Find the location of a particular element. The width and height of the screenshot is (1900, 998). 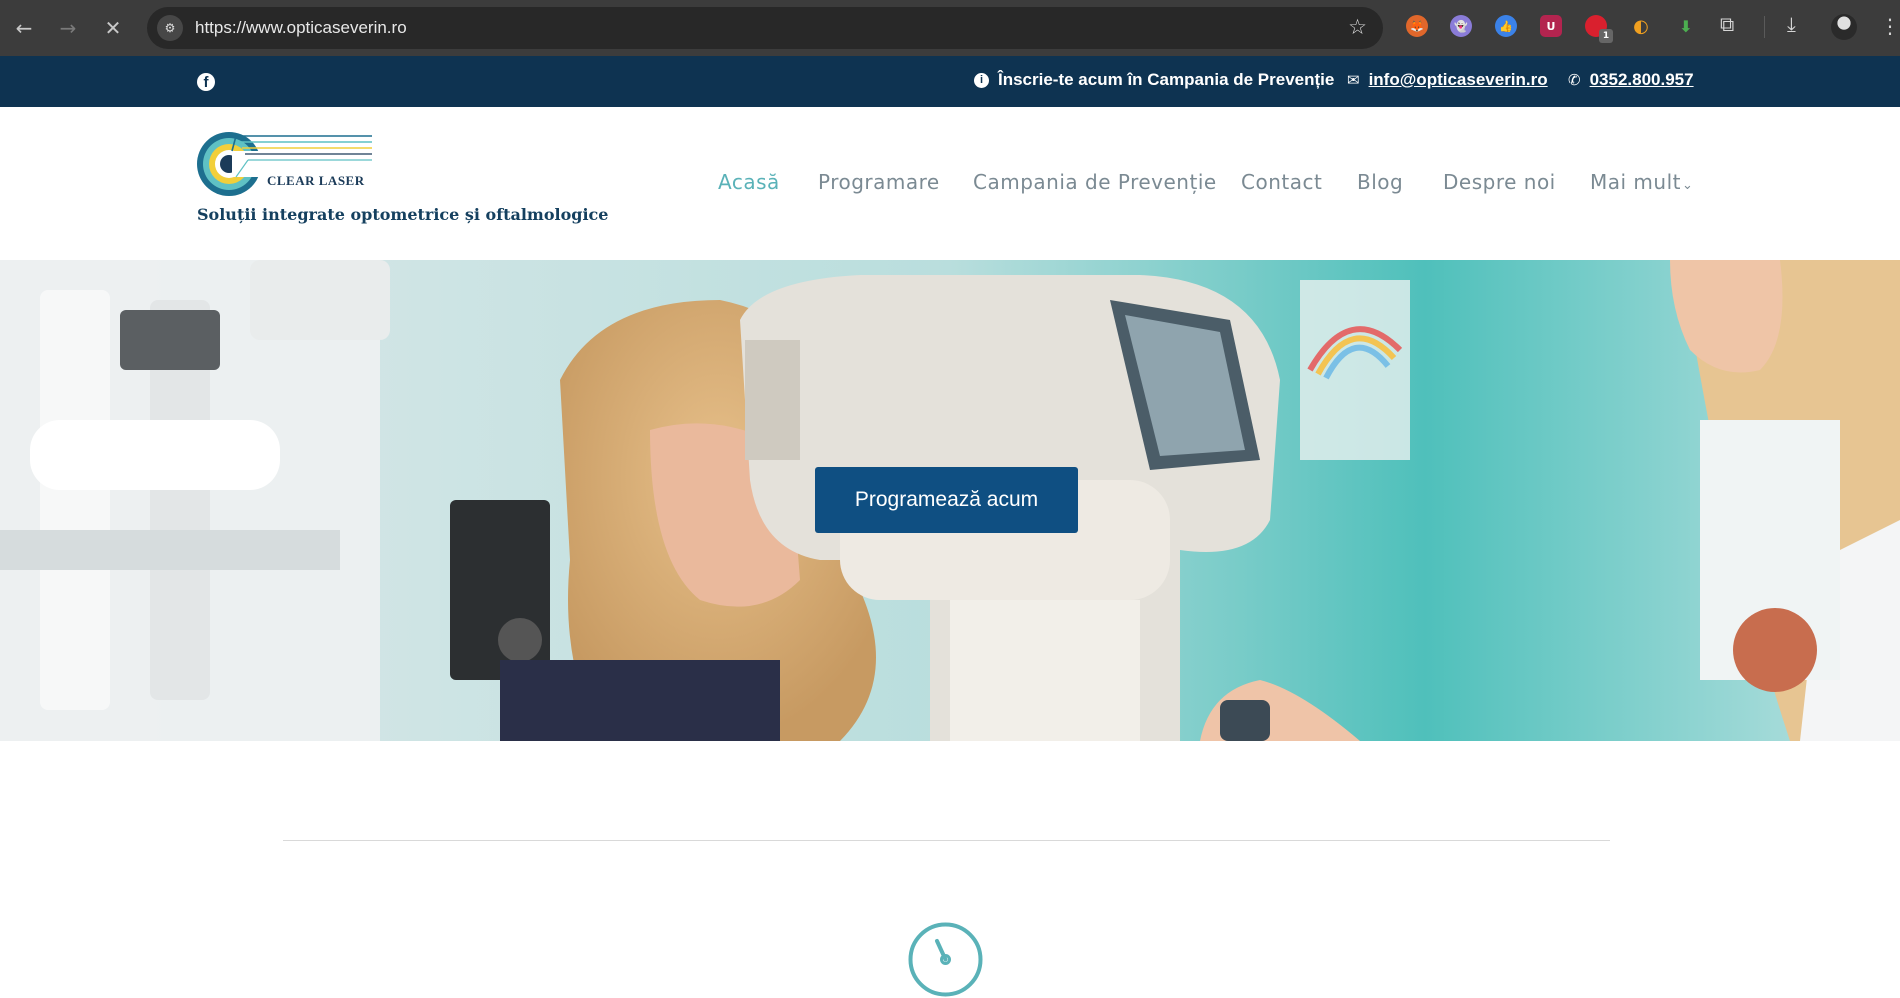

site-info-icon: ⚙ is located at coordinates (170, 28).